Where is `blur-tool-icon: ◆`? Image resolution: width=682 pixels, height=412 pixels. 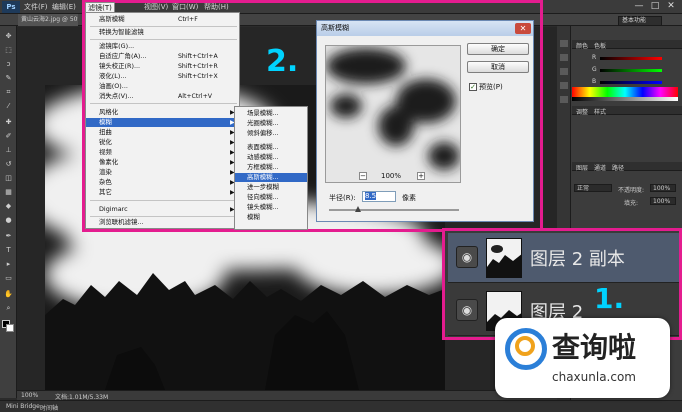
blur-tool-icon: ◆ is located at coordinates (8, 206).